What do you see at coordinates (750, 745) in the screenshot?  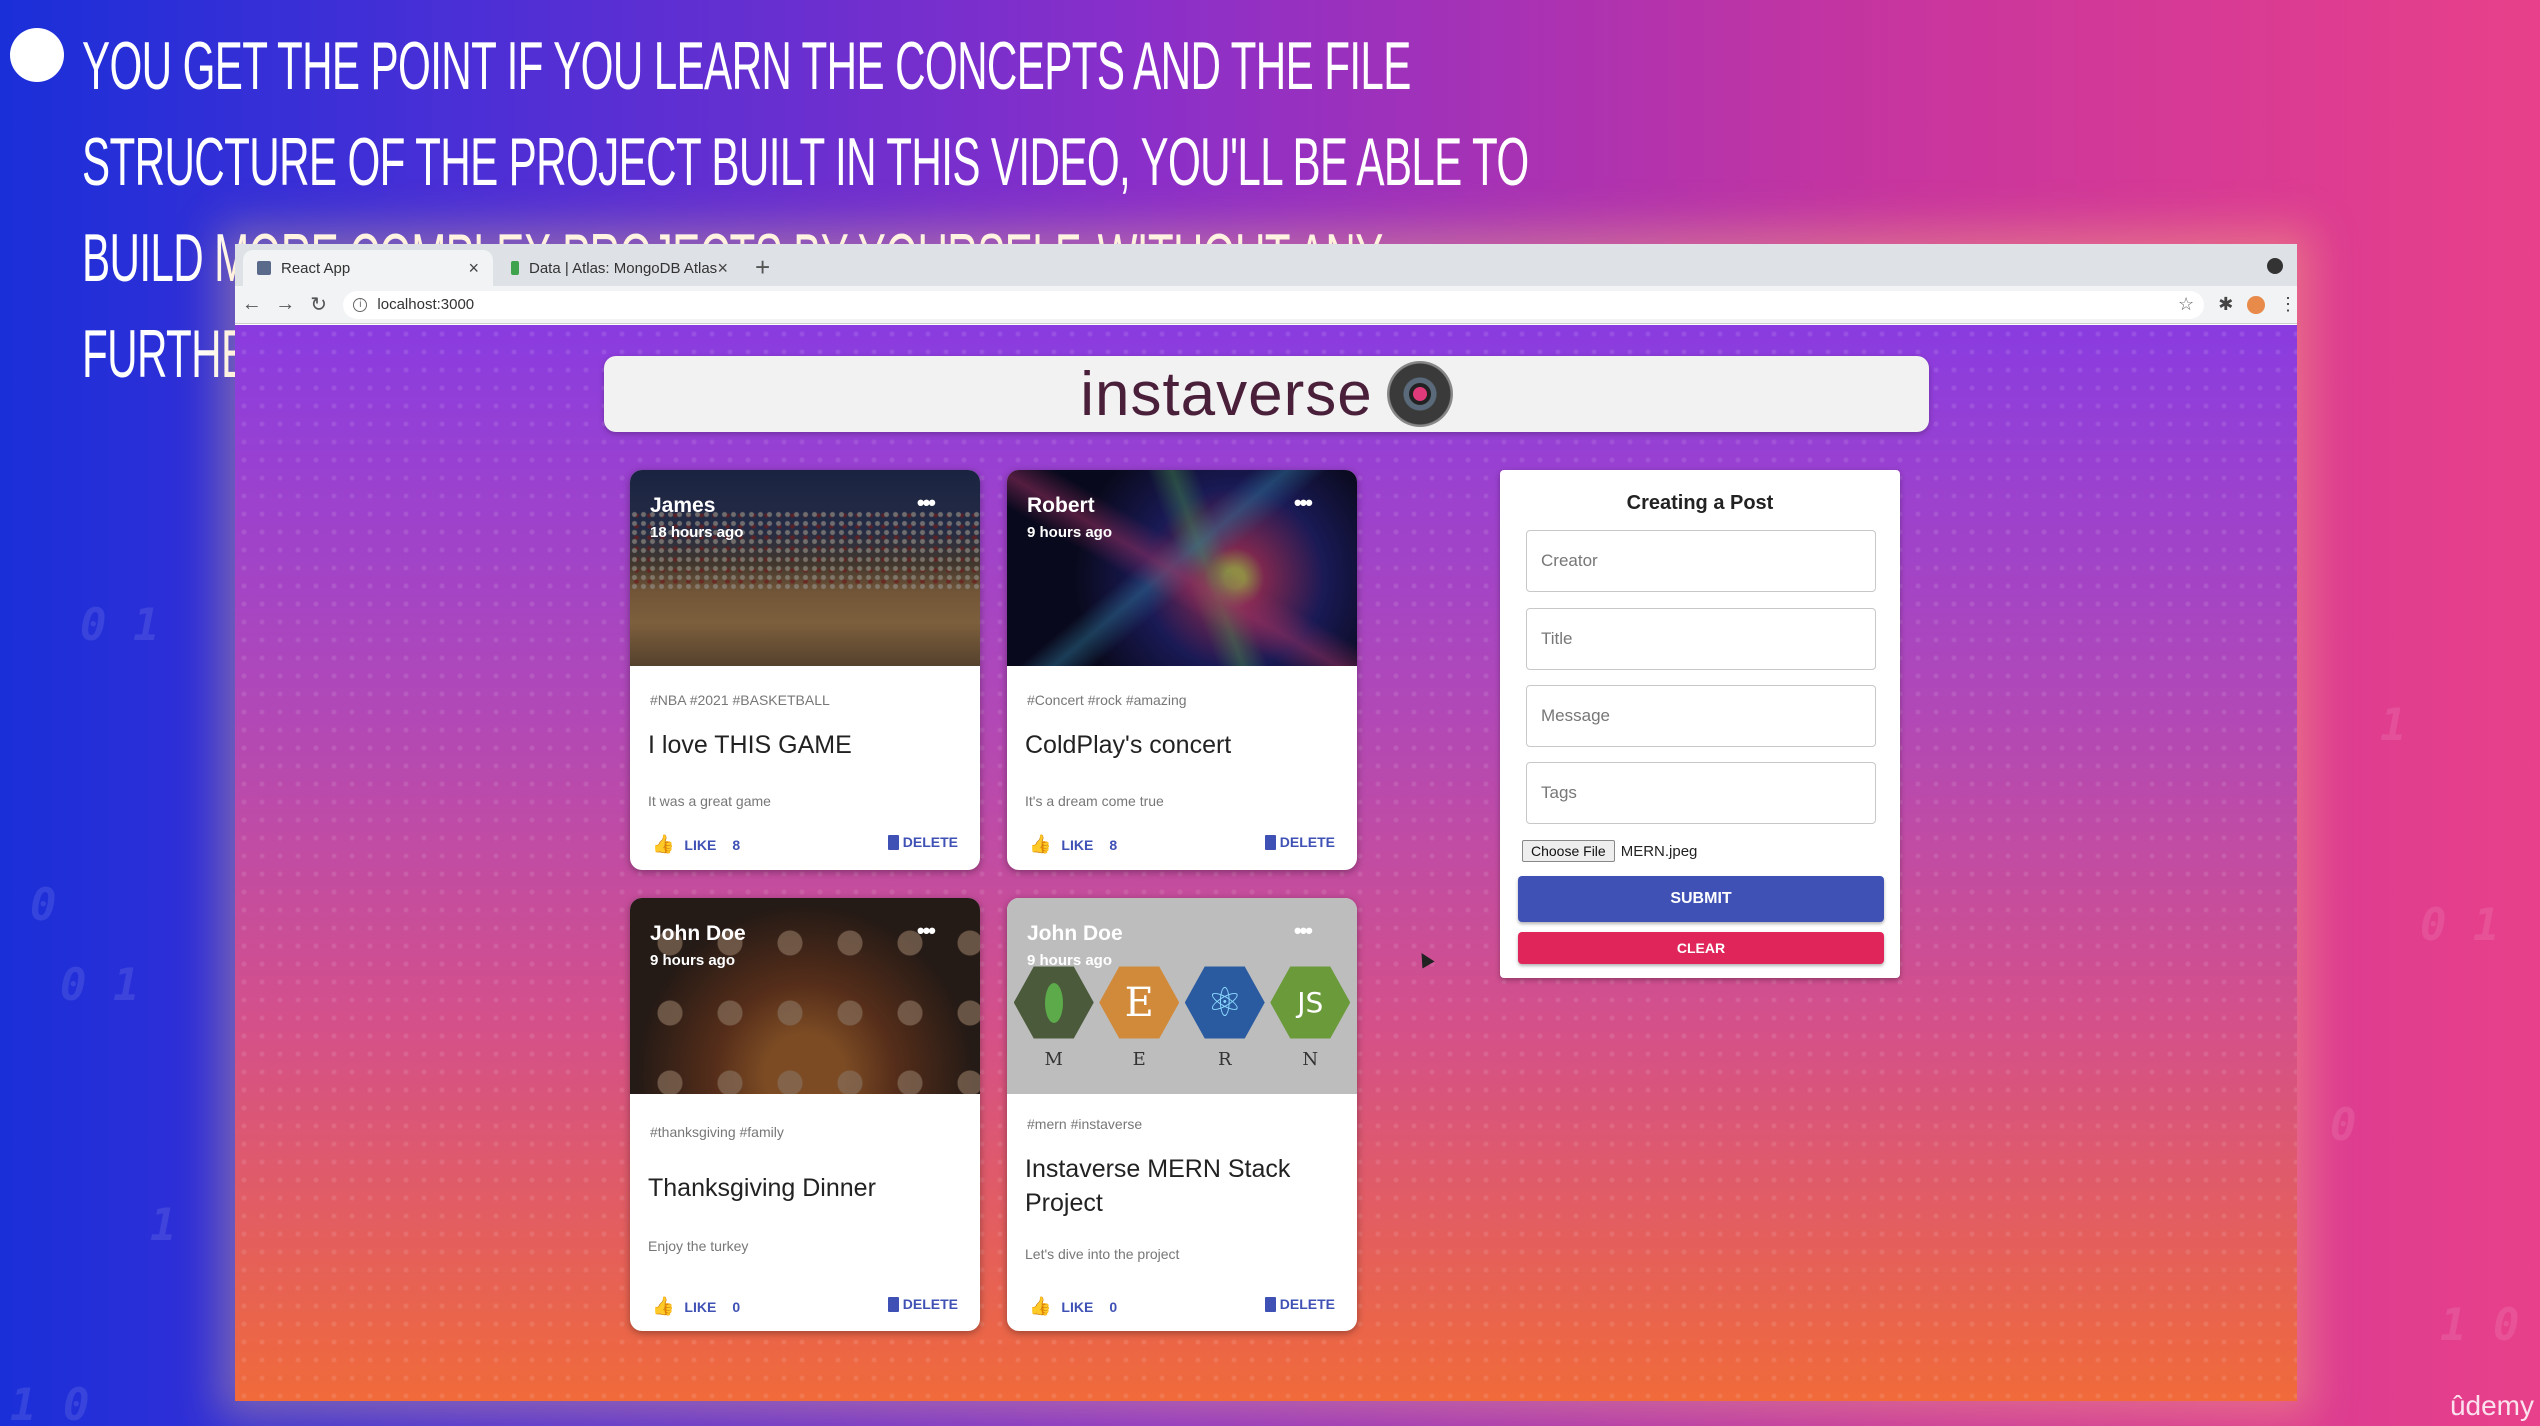 I see `post-title: I love THIS GAME` at bounding box center [750, 745].